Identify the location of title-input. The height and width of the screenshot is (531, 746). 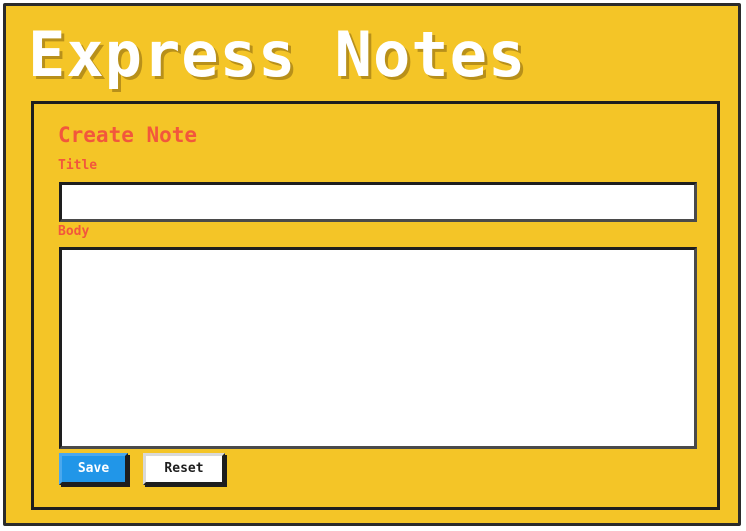
(378, 202).